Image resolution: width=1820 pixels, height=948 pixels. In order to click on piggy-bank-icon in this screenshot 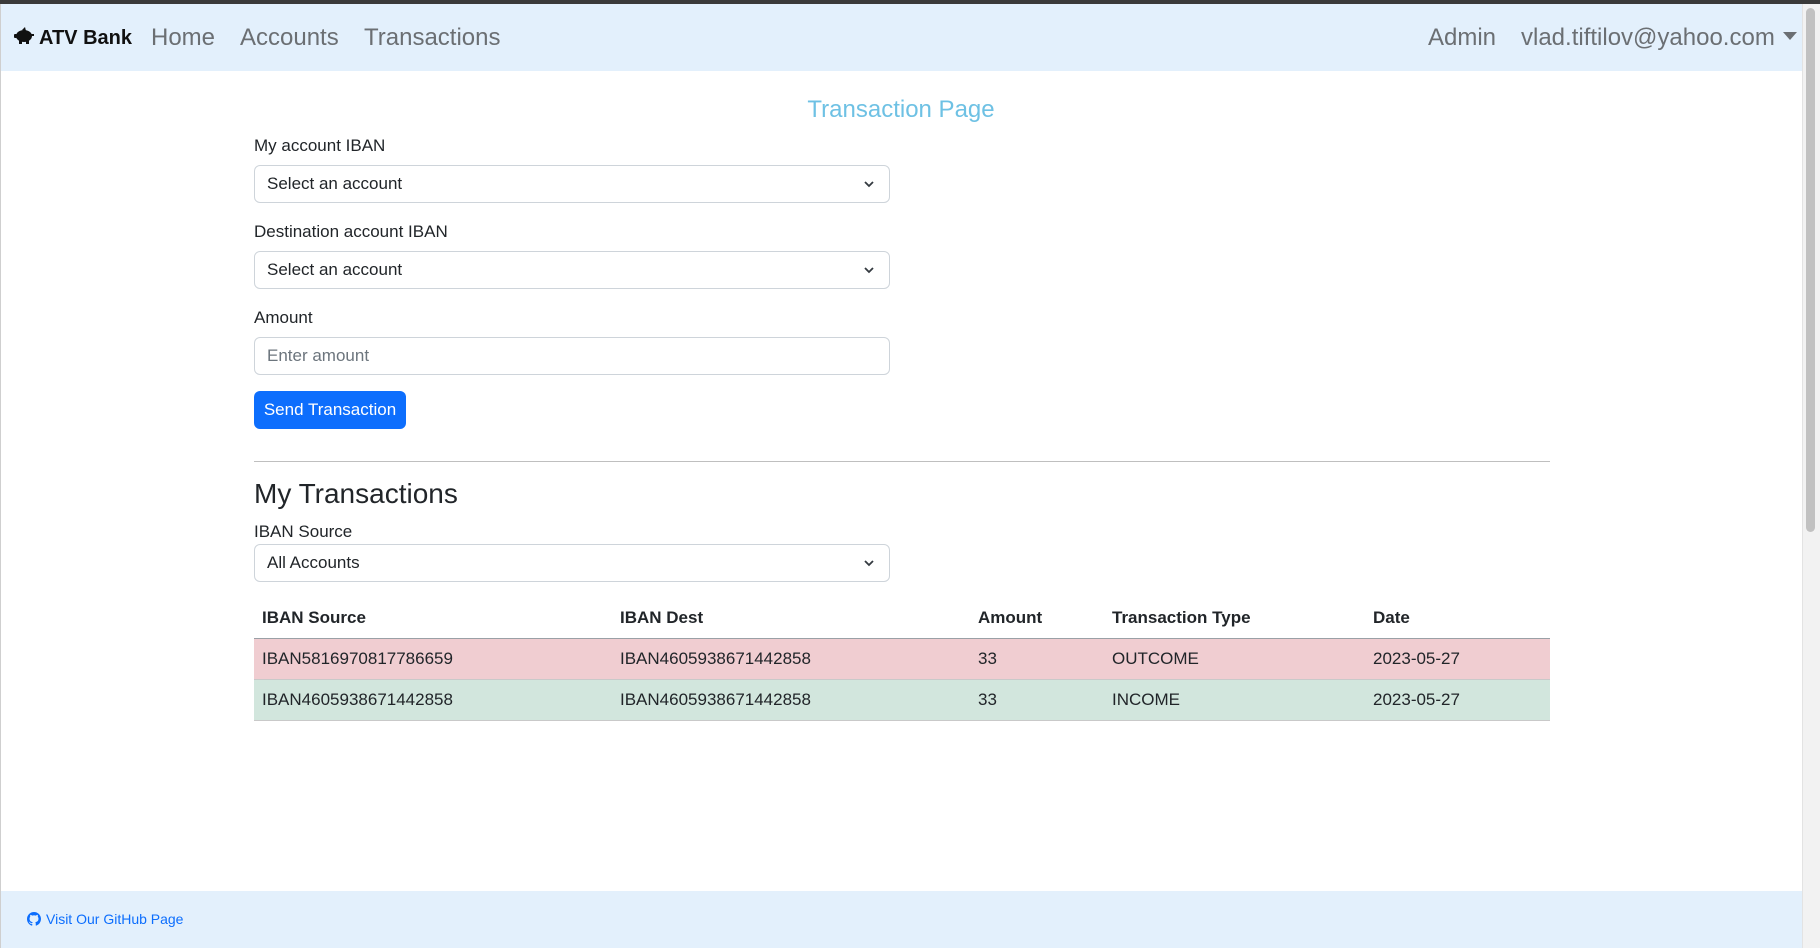, I will do `click(26, 38)`.